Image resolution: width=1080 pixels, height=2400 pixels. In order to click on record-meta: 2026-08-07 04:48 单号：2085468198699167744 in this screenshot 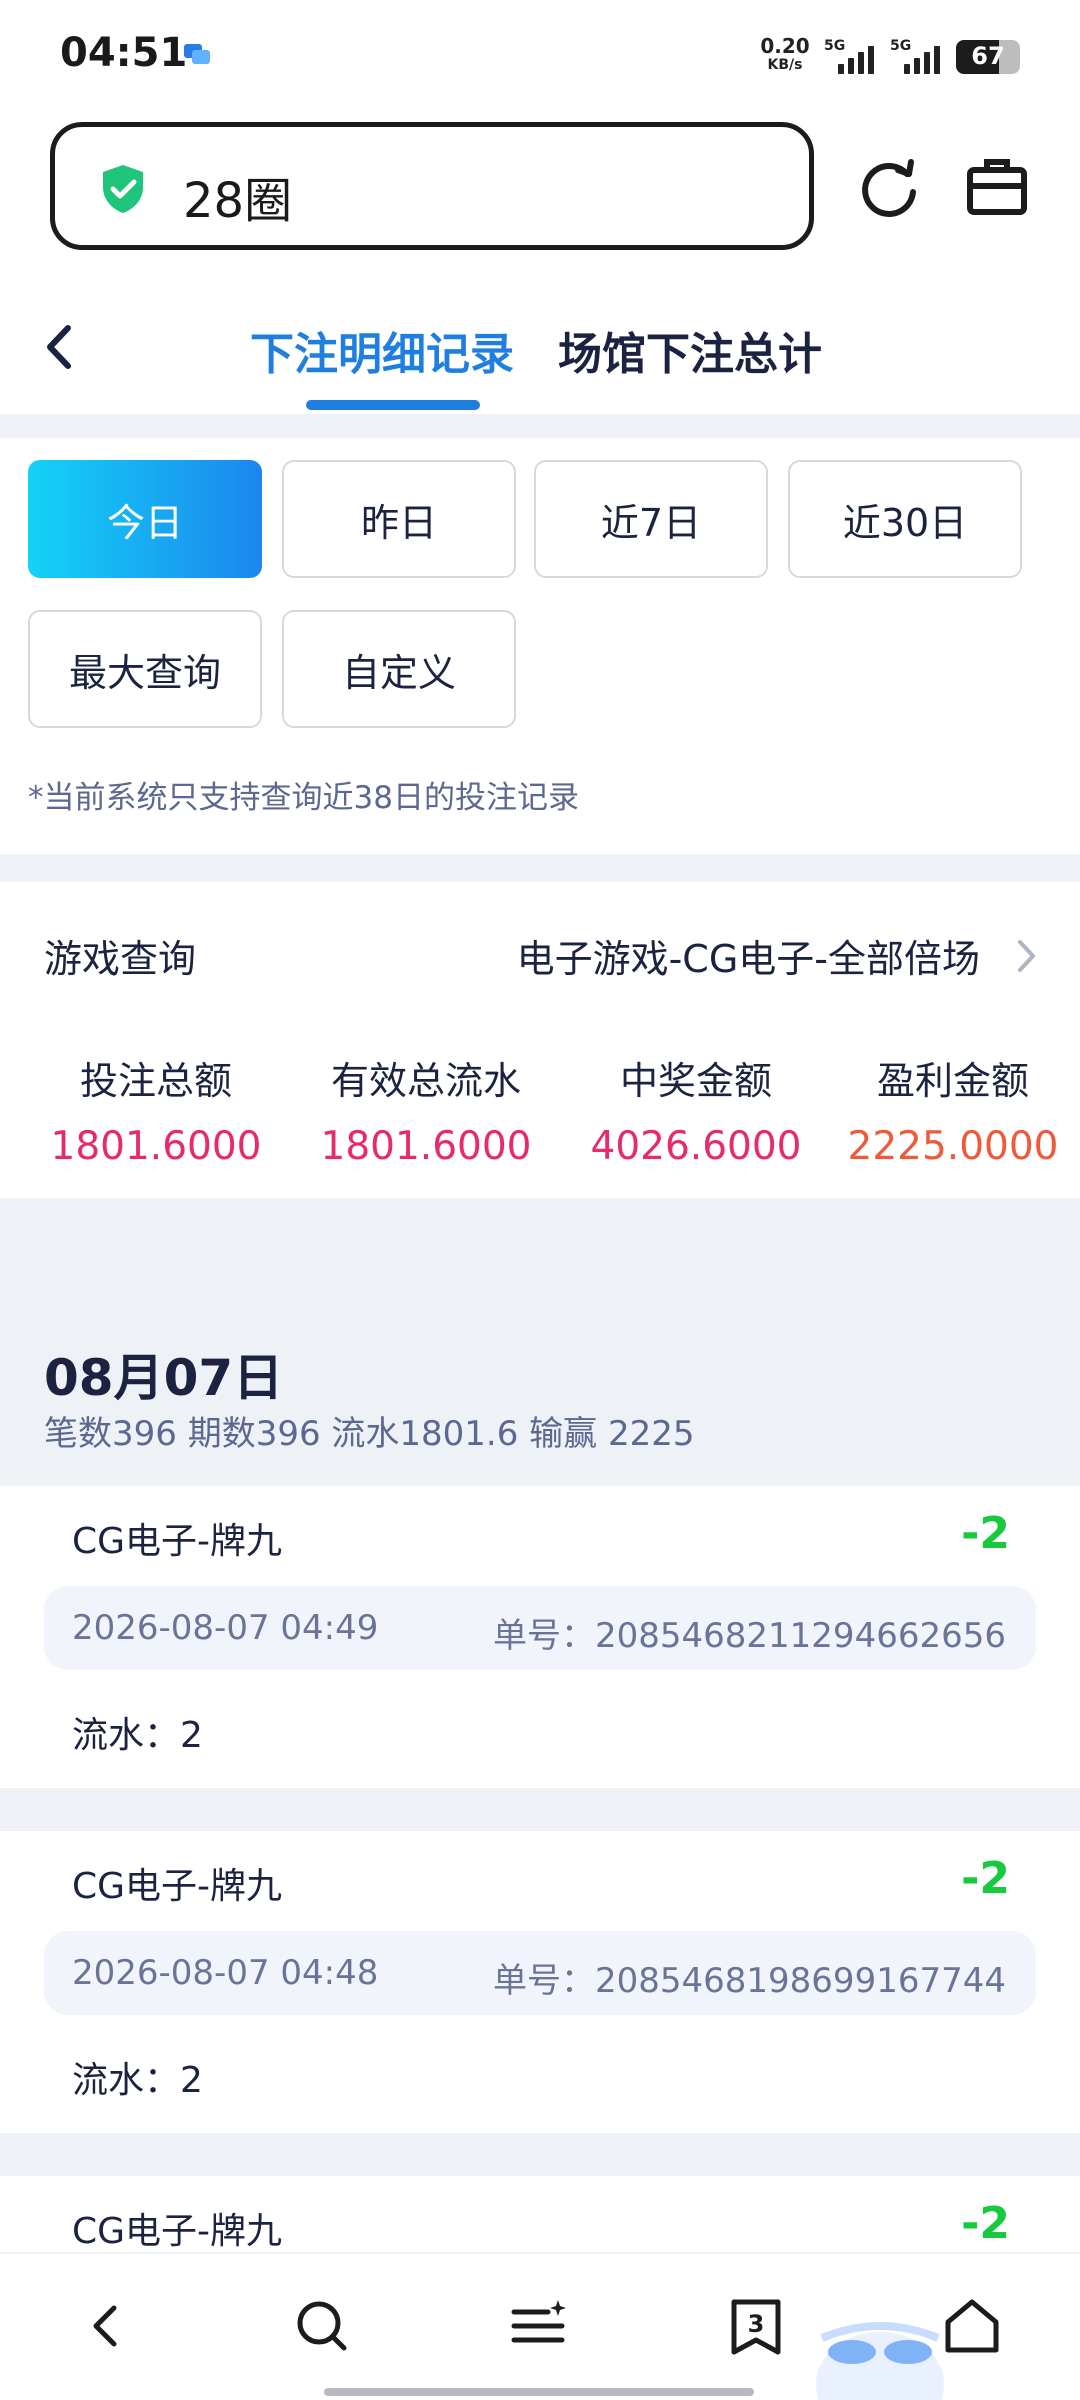, I will do `click(540, 1973)`.